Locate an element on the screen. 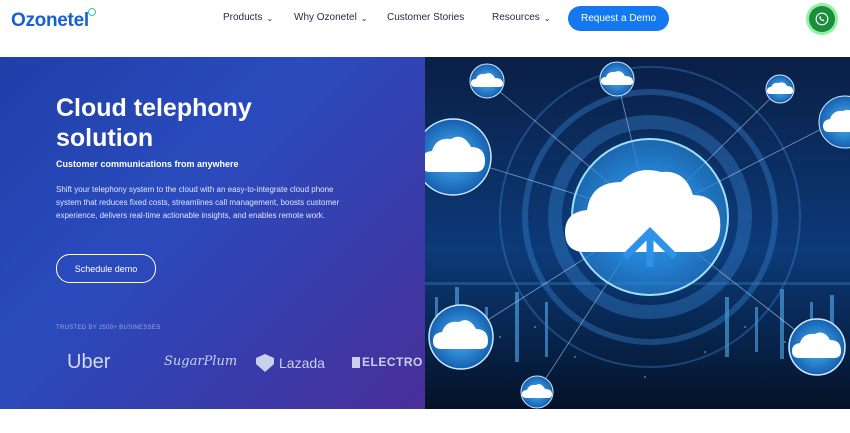  nav-products: Products ⌄ is located at coordinates (248, 17).